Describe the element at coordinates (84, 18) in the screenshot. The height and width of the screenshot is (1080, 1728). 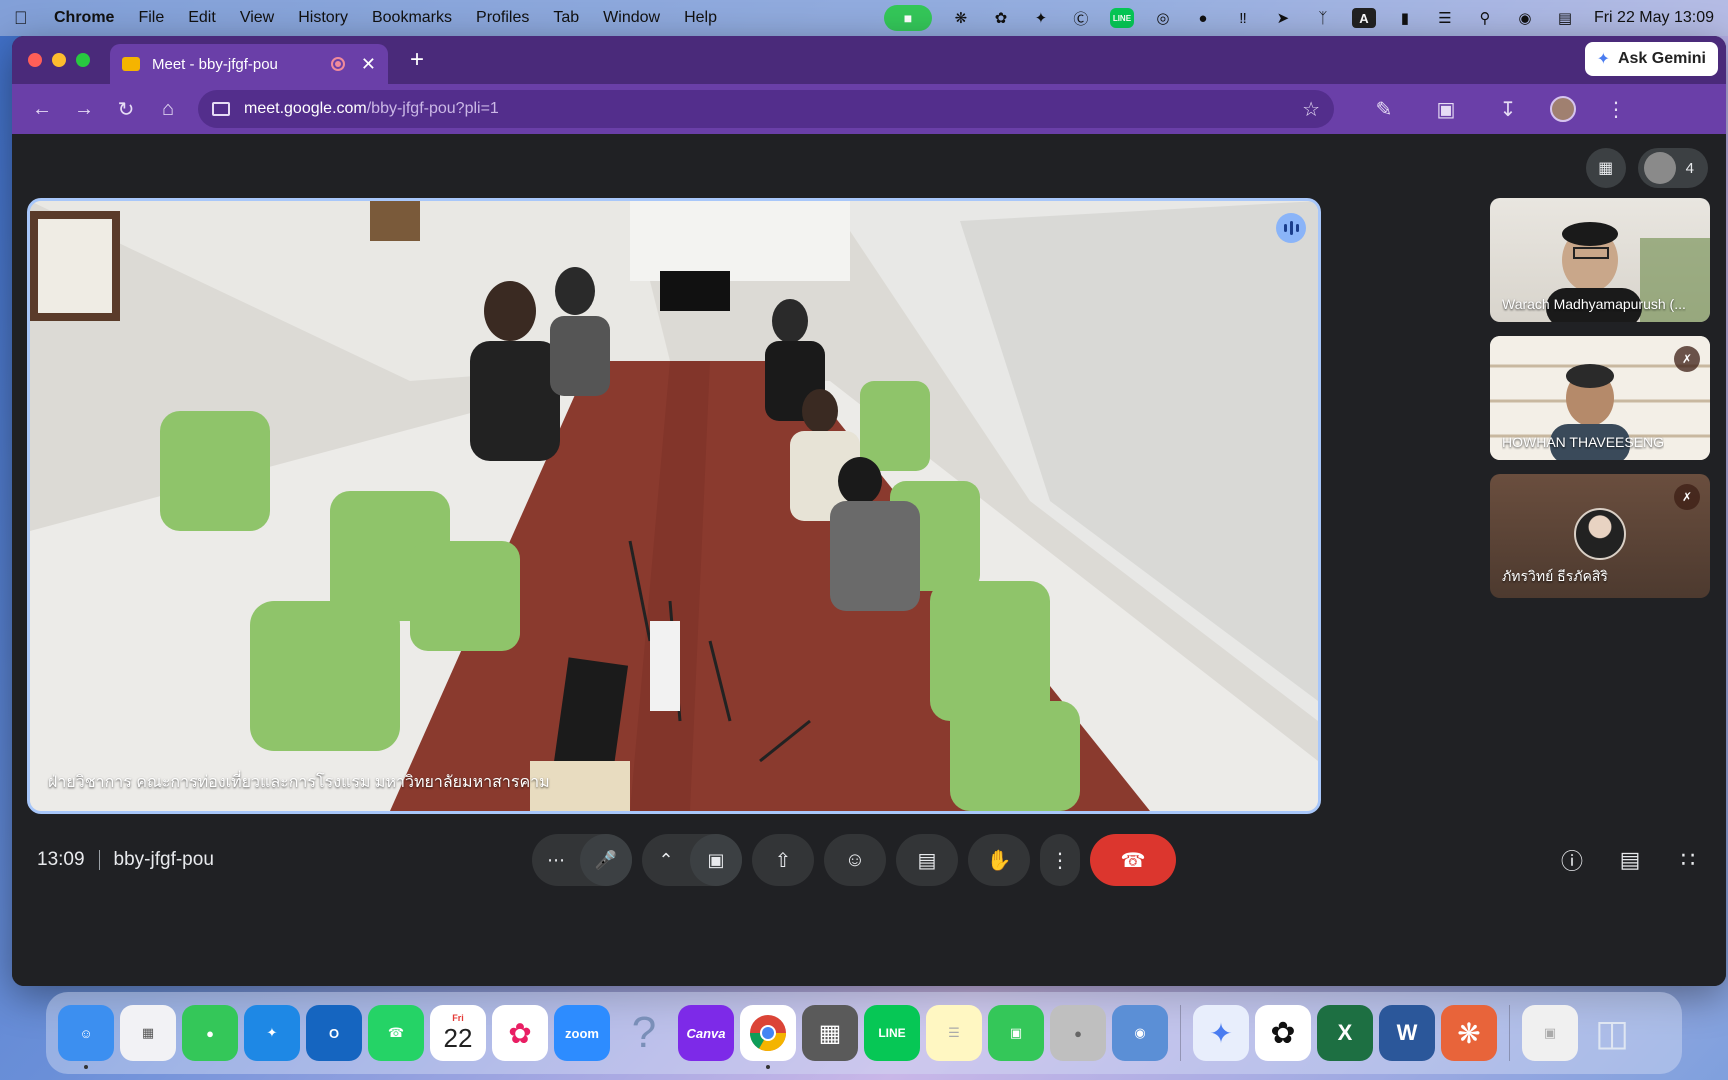
I see `menu-app-chrome: Chrome` at that location.